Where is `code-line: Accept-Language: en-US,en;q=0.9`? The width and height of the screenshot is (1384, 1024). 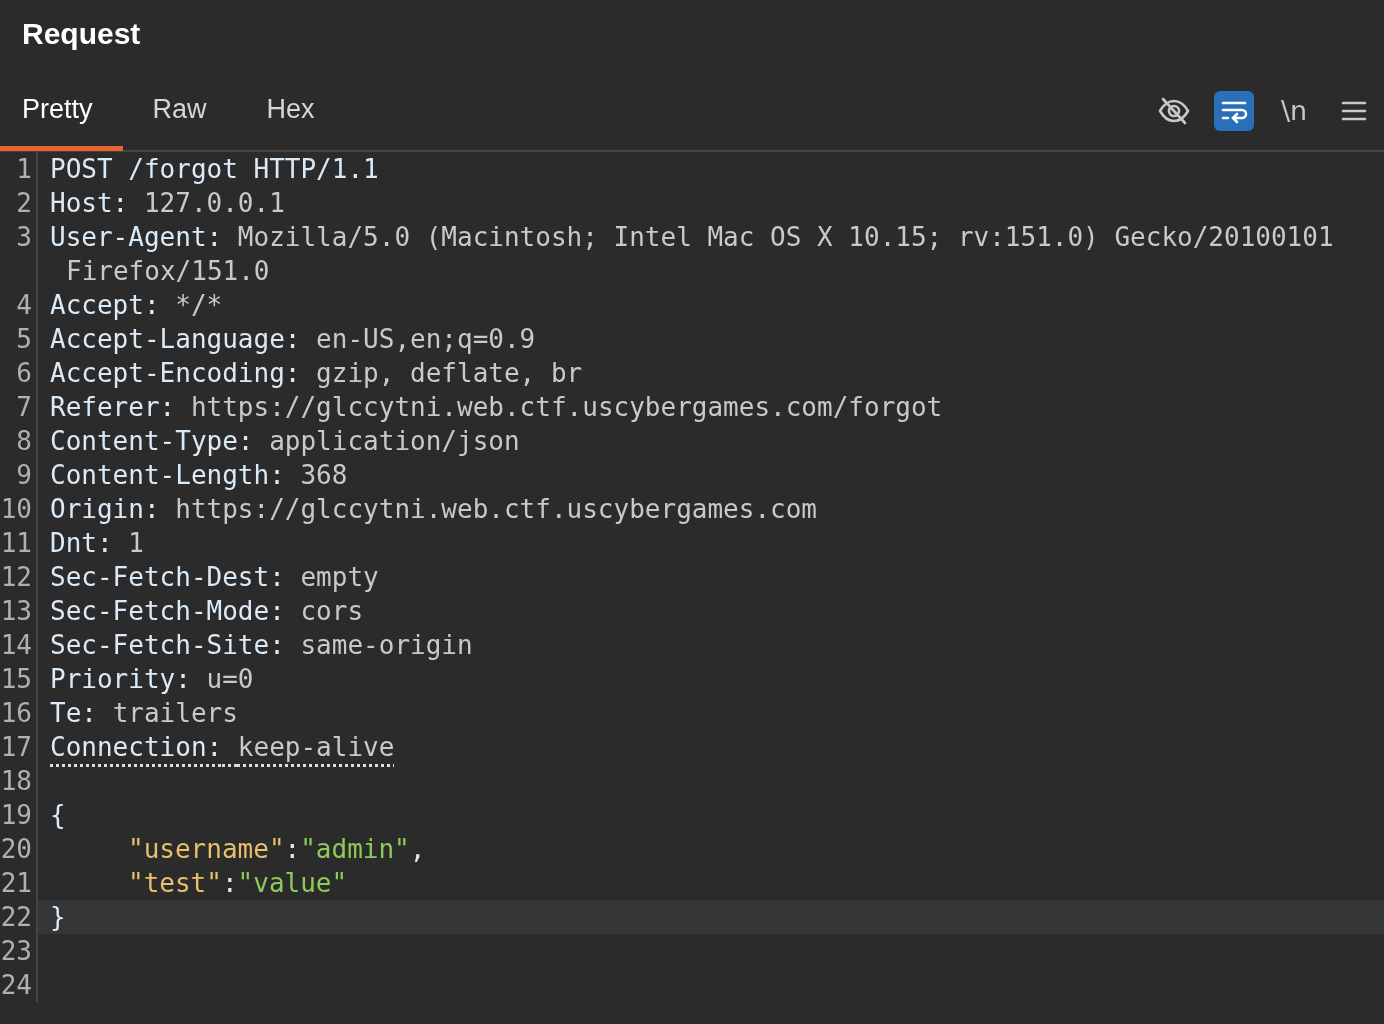
code-line: Accept-Language: en-US,en;q=0.9 is located at coordinates (293, 339).